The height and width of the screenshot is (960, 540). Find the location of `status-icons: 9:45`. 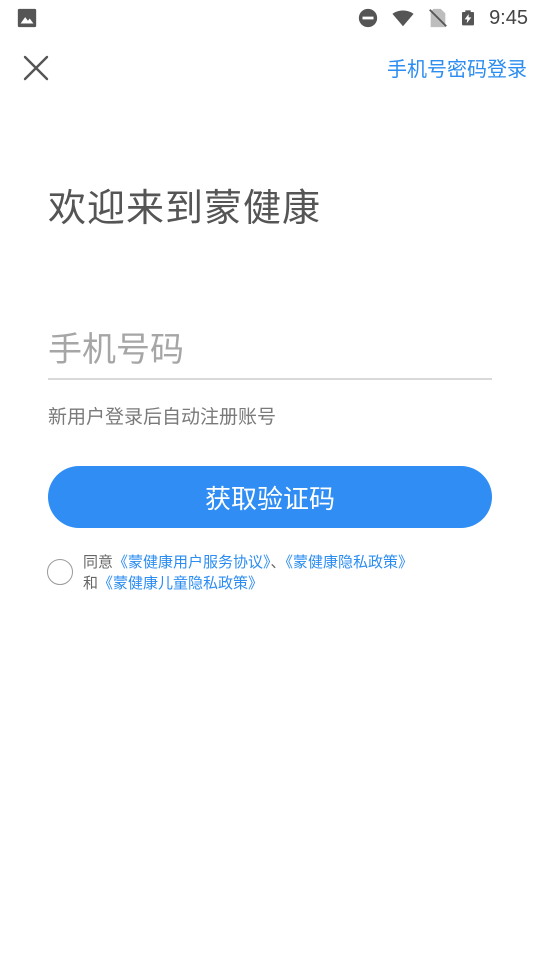

status-icons: 9:45 is located at coordinates (442, 18).